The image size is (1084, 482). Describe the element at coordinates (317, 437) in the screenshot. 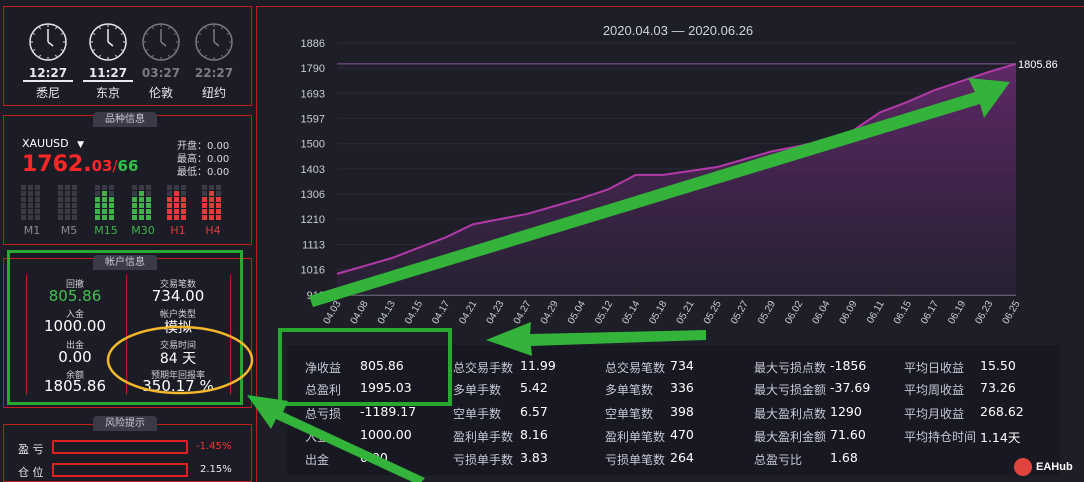

I see `stat-label: 入金` at that location.